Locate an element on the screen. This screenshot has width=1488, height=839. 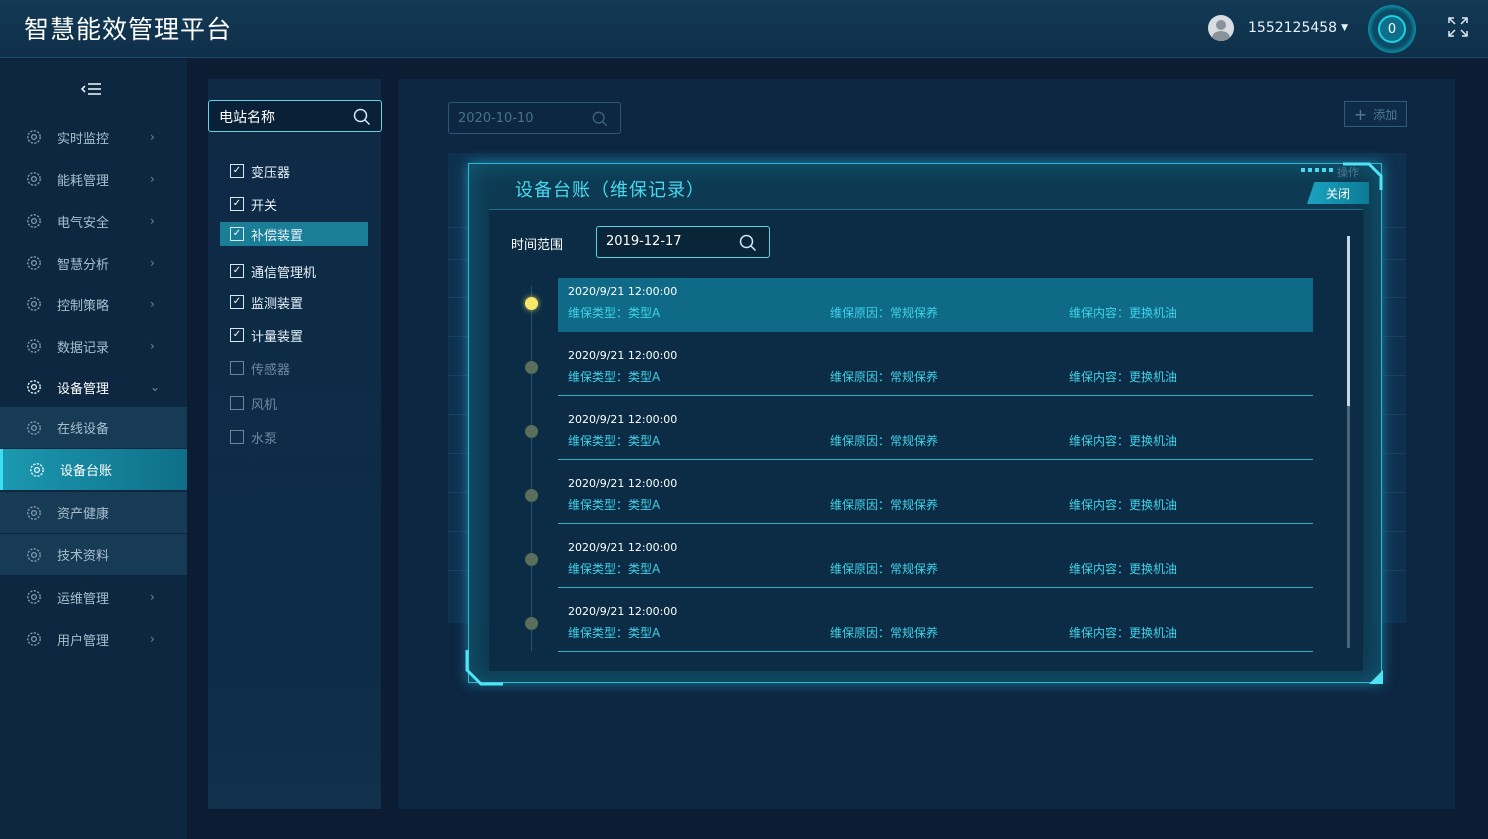
scrollbar-thumb is located at coordinates (1348, 321).